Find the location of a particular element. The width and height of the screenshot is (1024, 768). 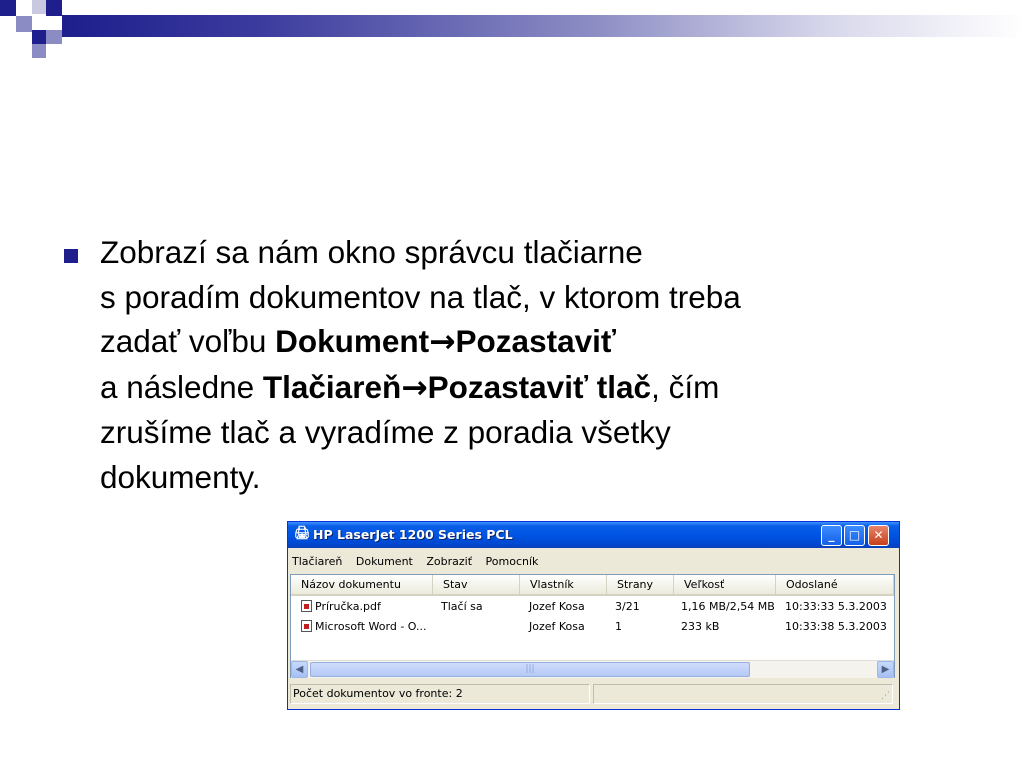

menu-zobrazit: Zobraziť is located at coordinates (449, 561).